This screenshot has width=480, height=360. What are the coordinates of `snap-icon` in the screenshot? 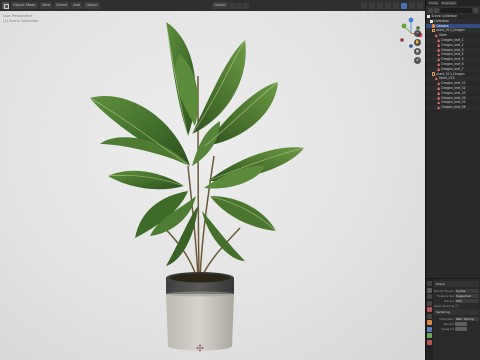 It's located at (238, 5).